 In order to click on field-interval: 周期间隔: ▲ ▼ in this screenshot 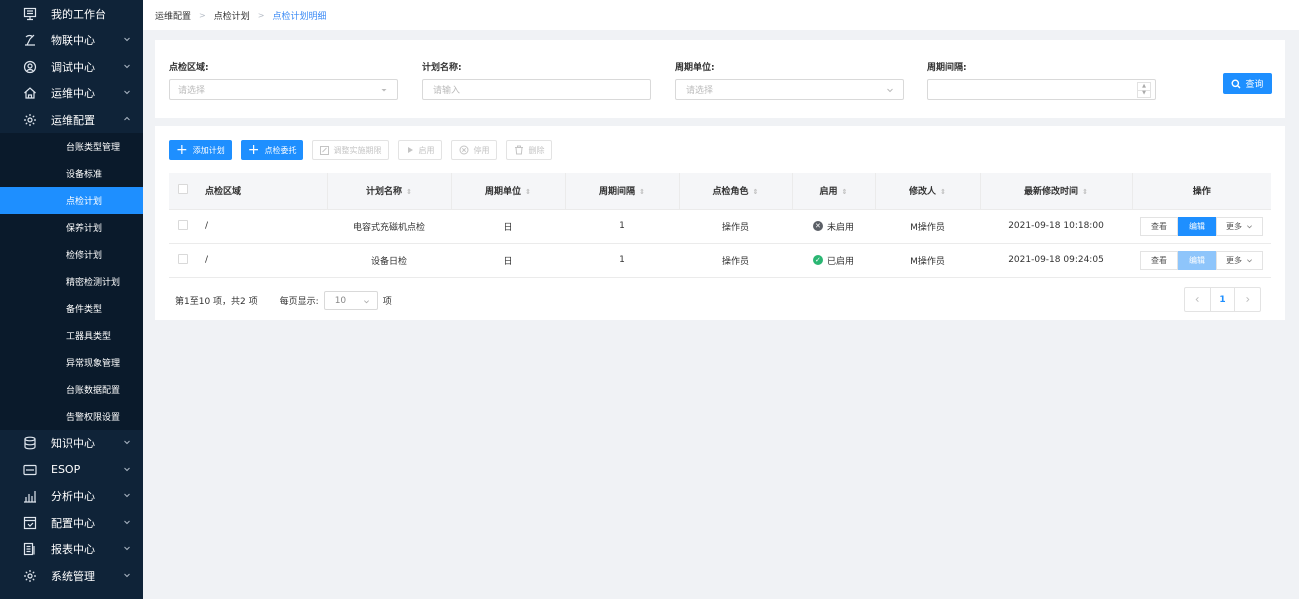, I will do `click(1041, 80)`.